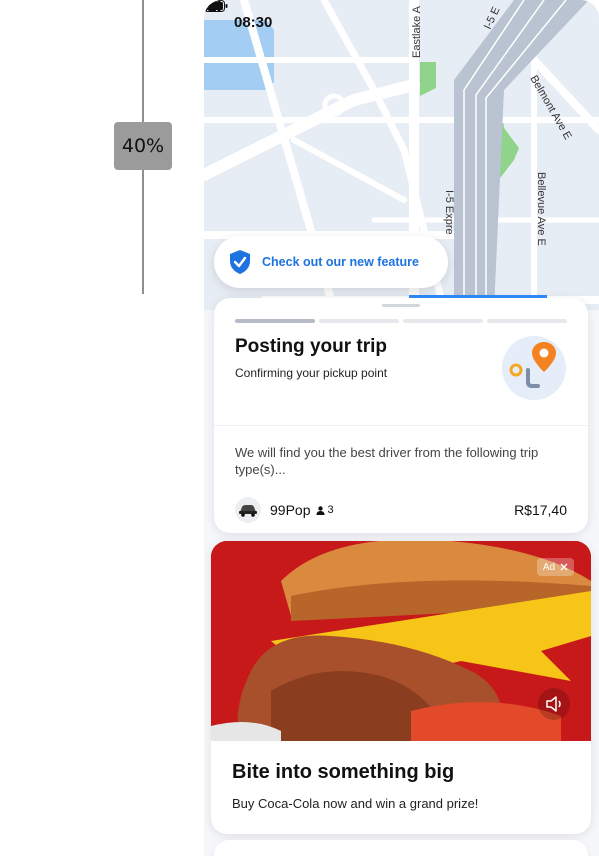 The height and width of the screenshot is (856, 599). What do you see at coordinates (253, 22) in the screenshot?
I see `status-time: 08:30` at bounding box center [253, 22].